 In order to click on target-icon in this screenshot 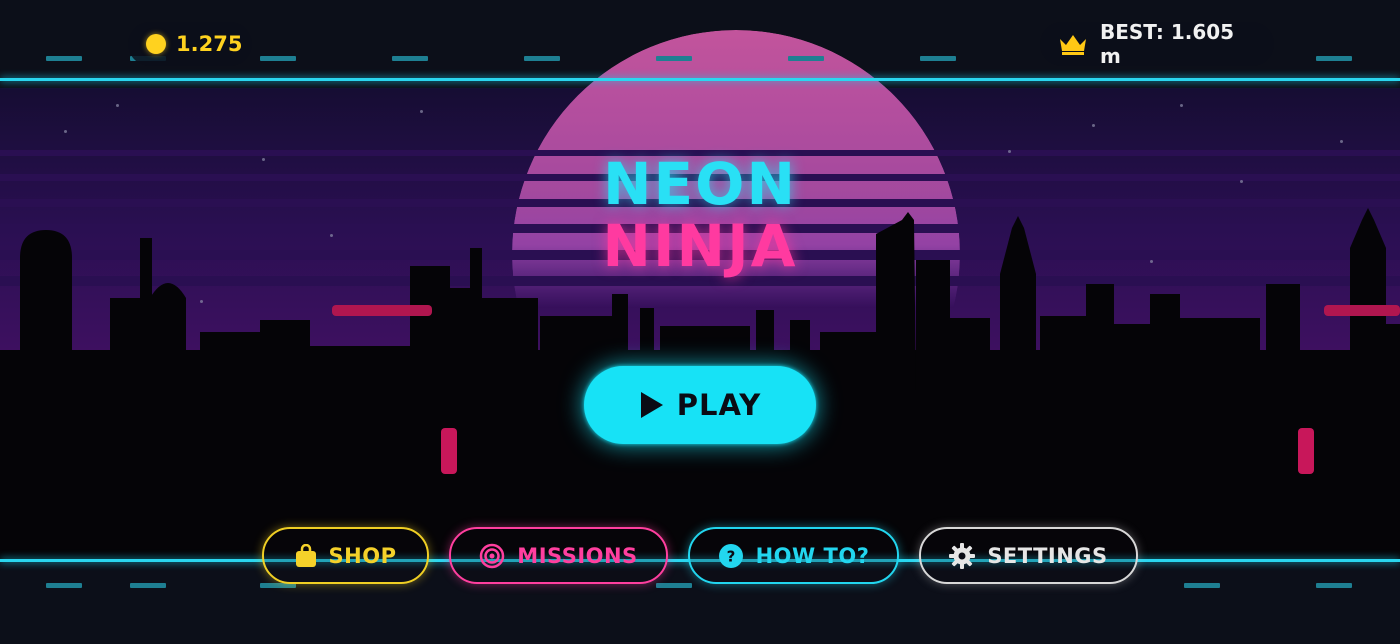, I will do `click(492, 556)`.